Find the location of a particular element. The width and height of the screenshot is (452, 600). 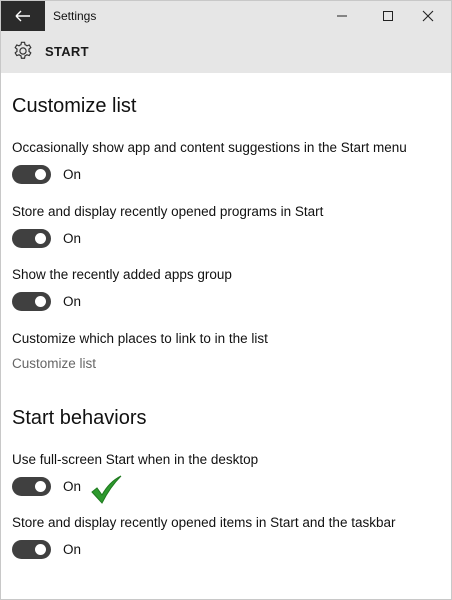

close-button is located at coordinates (428, 16).